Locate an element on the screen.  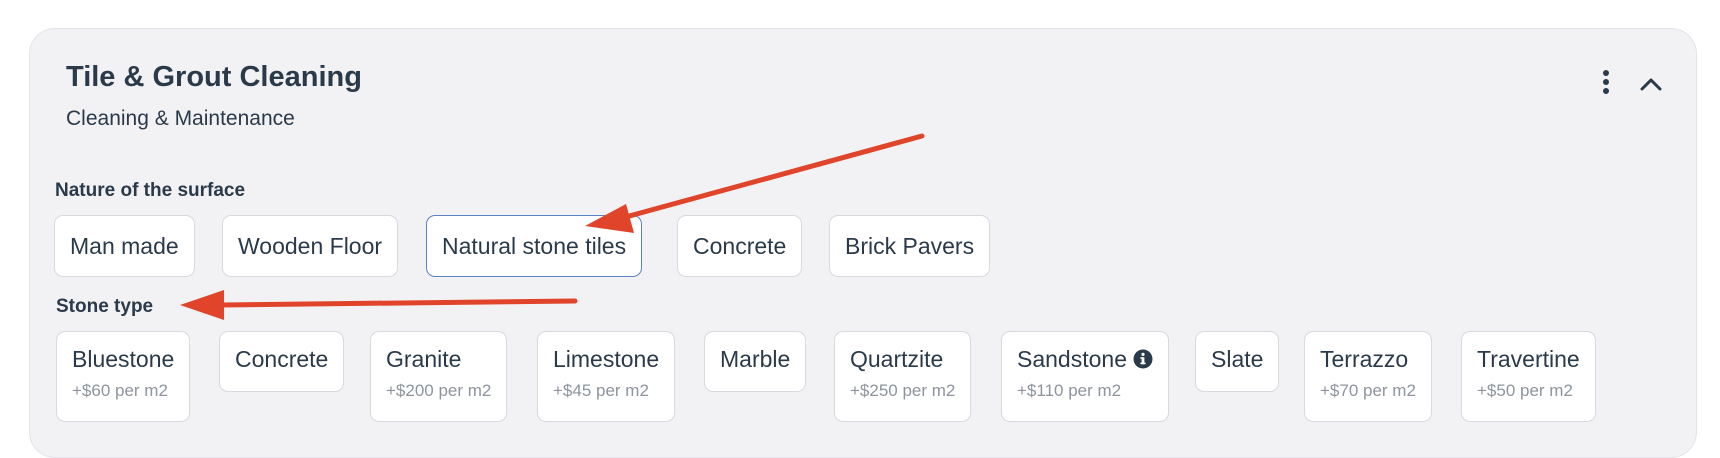
stone-option-limestone: Limestone +$45 per m2 is located at coordinates (606, 376).